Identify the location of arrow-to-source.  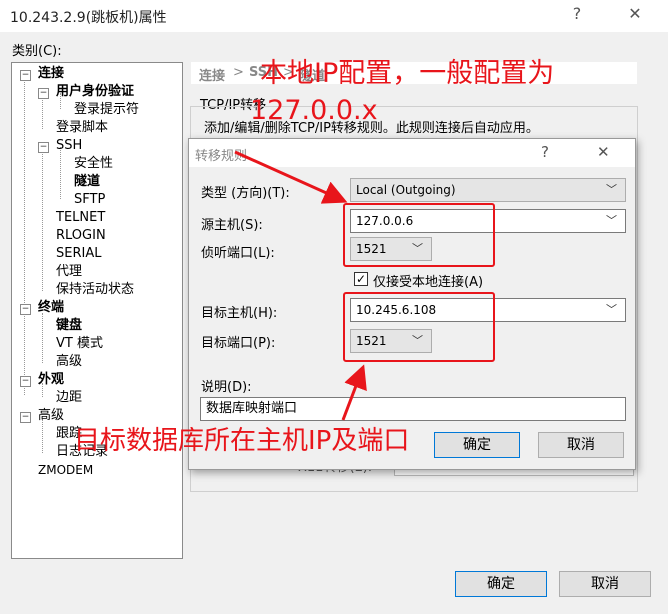
(291, 177).